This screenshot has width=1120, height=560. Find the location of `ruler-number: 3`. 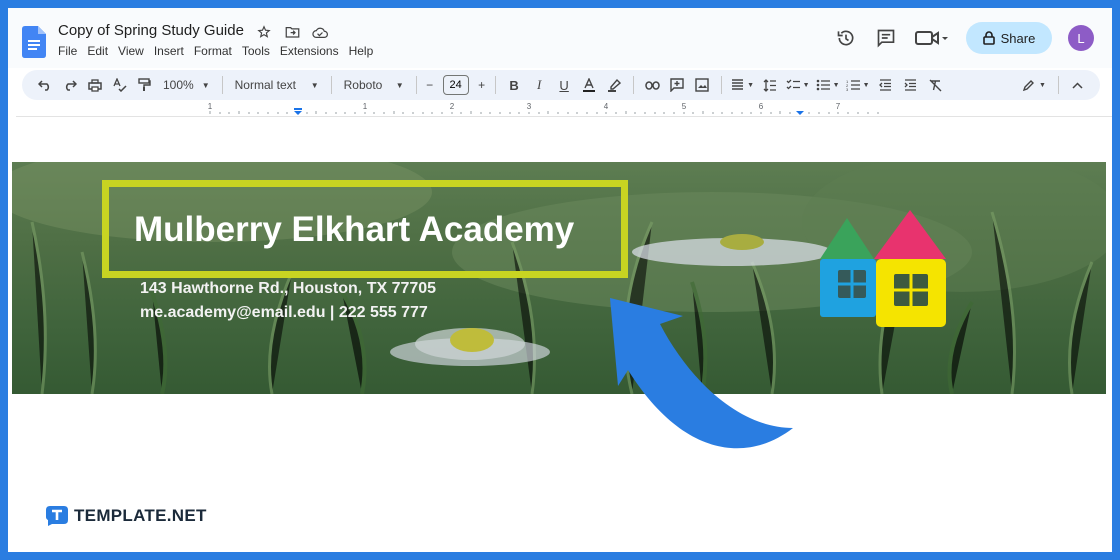

ruler-number: 3 is located at coordinates (529, 106).